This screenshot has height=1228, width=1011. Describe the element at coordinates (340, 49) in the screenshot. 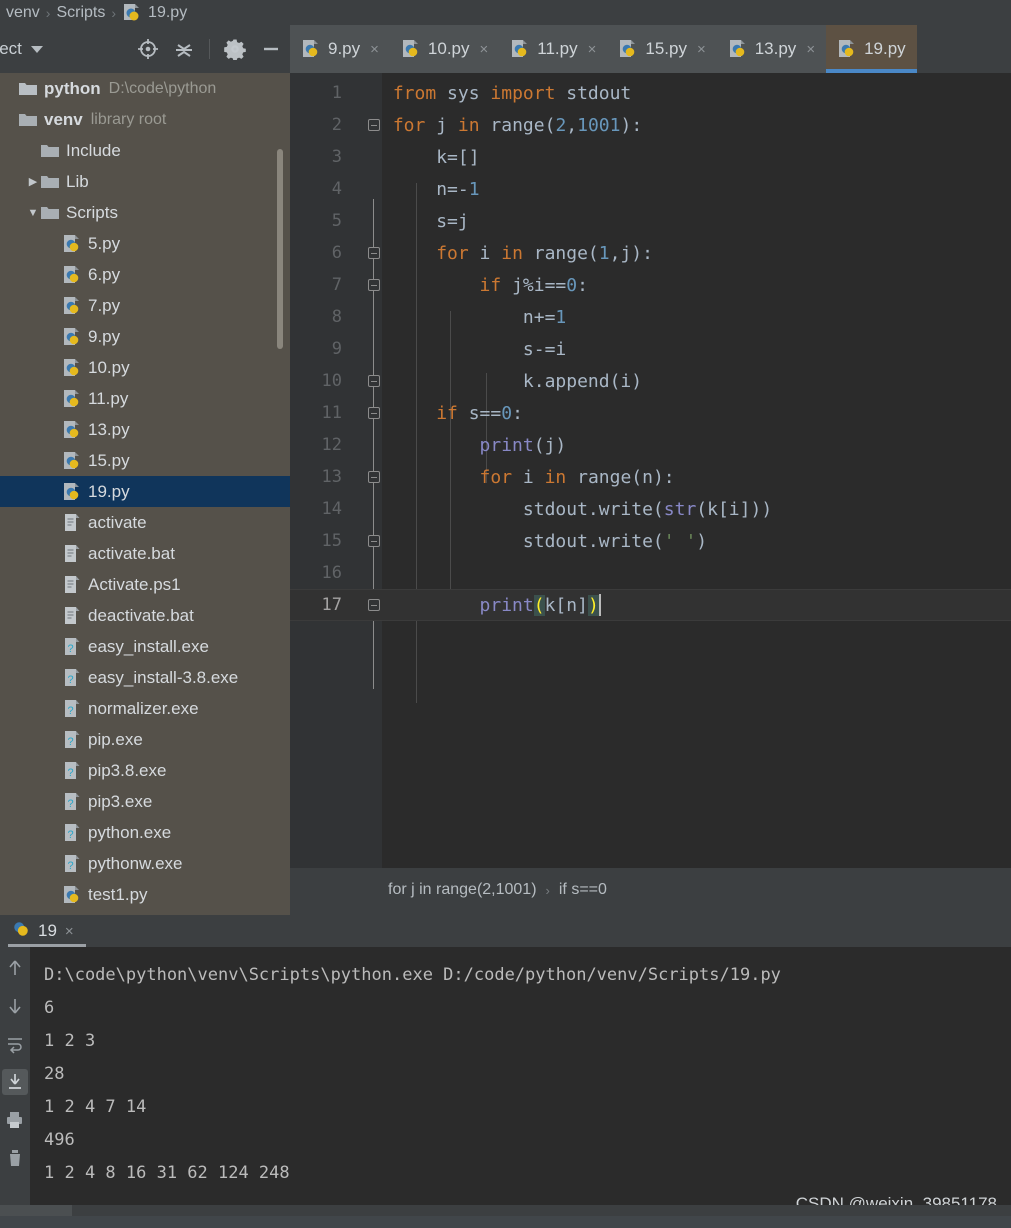

I see `editor-tab-9-py: 9.py ×` at that location.